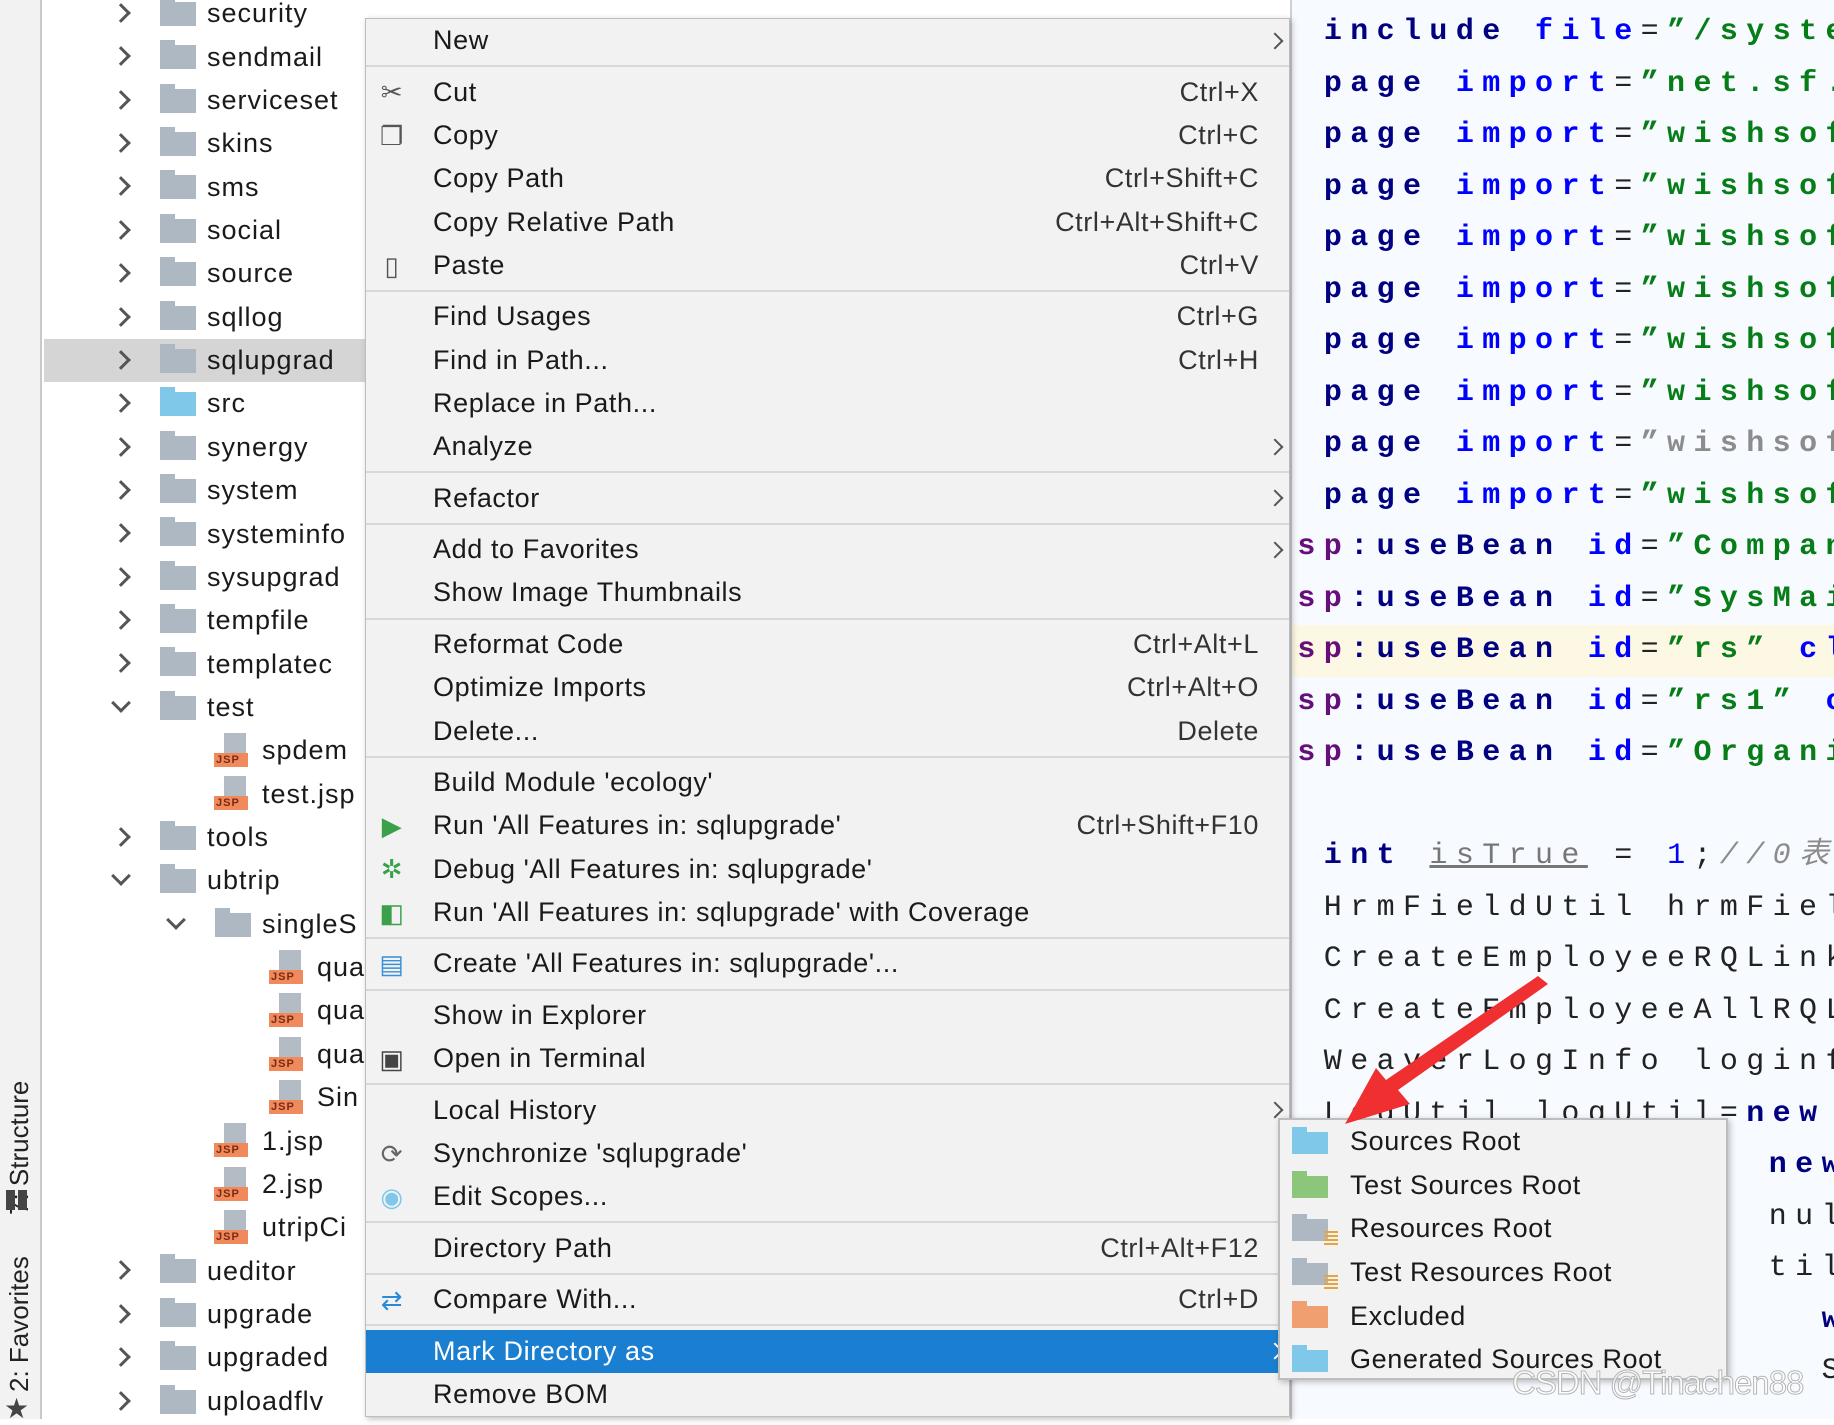  Describe the element at coordinates (1657, 1383) in the screenshot. I see `watermark: CSDN @Tinachen88` at that location.